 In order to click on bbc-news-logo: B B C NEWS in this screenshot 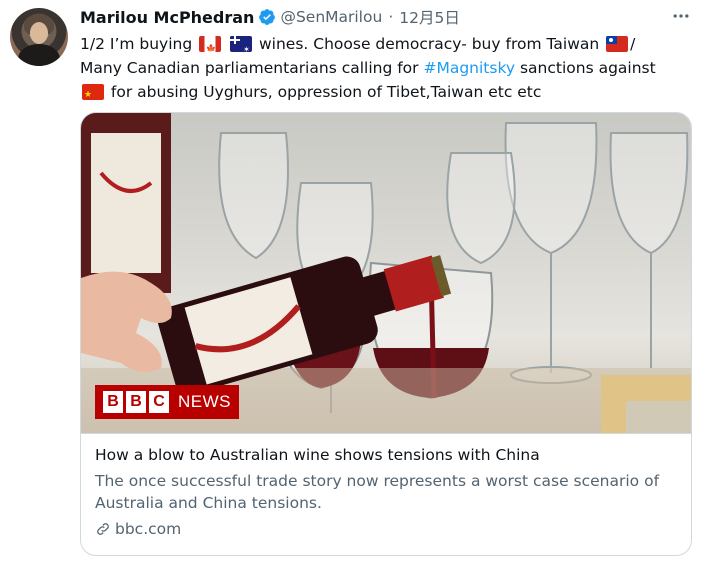, I will do `click(167, 402)`.